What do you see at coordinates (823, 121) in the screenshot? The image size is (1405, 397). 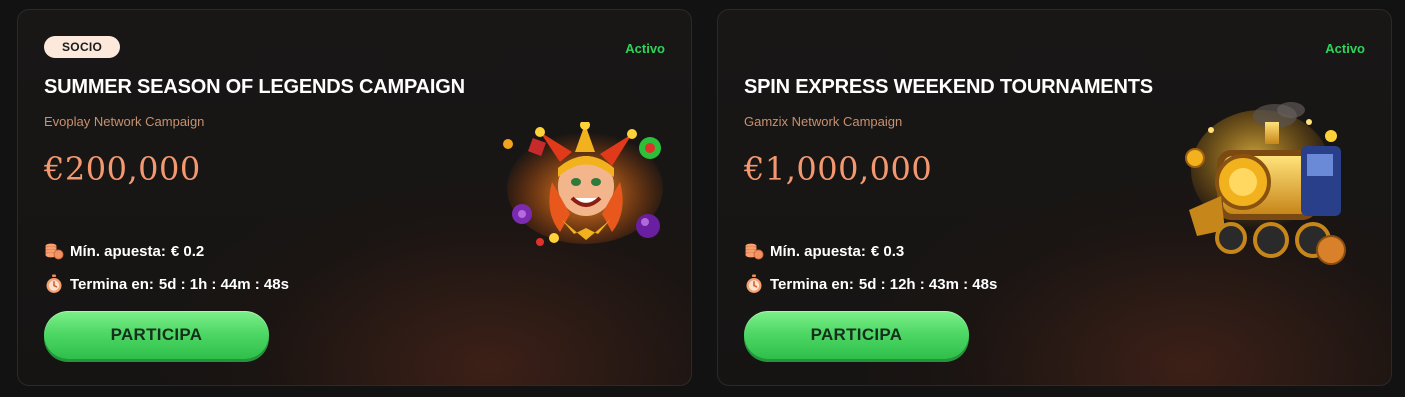 I see `campaign-provider: Gamzix Network Campaign` at bounding box center [823, 121].